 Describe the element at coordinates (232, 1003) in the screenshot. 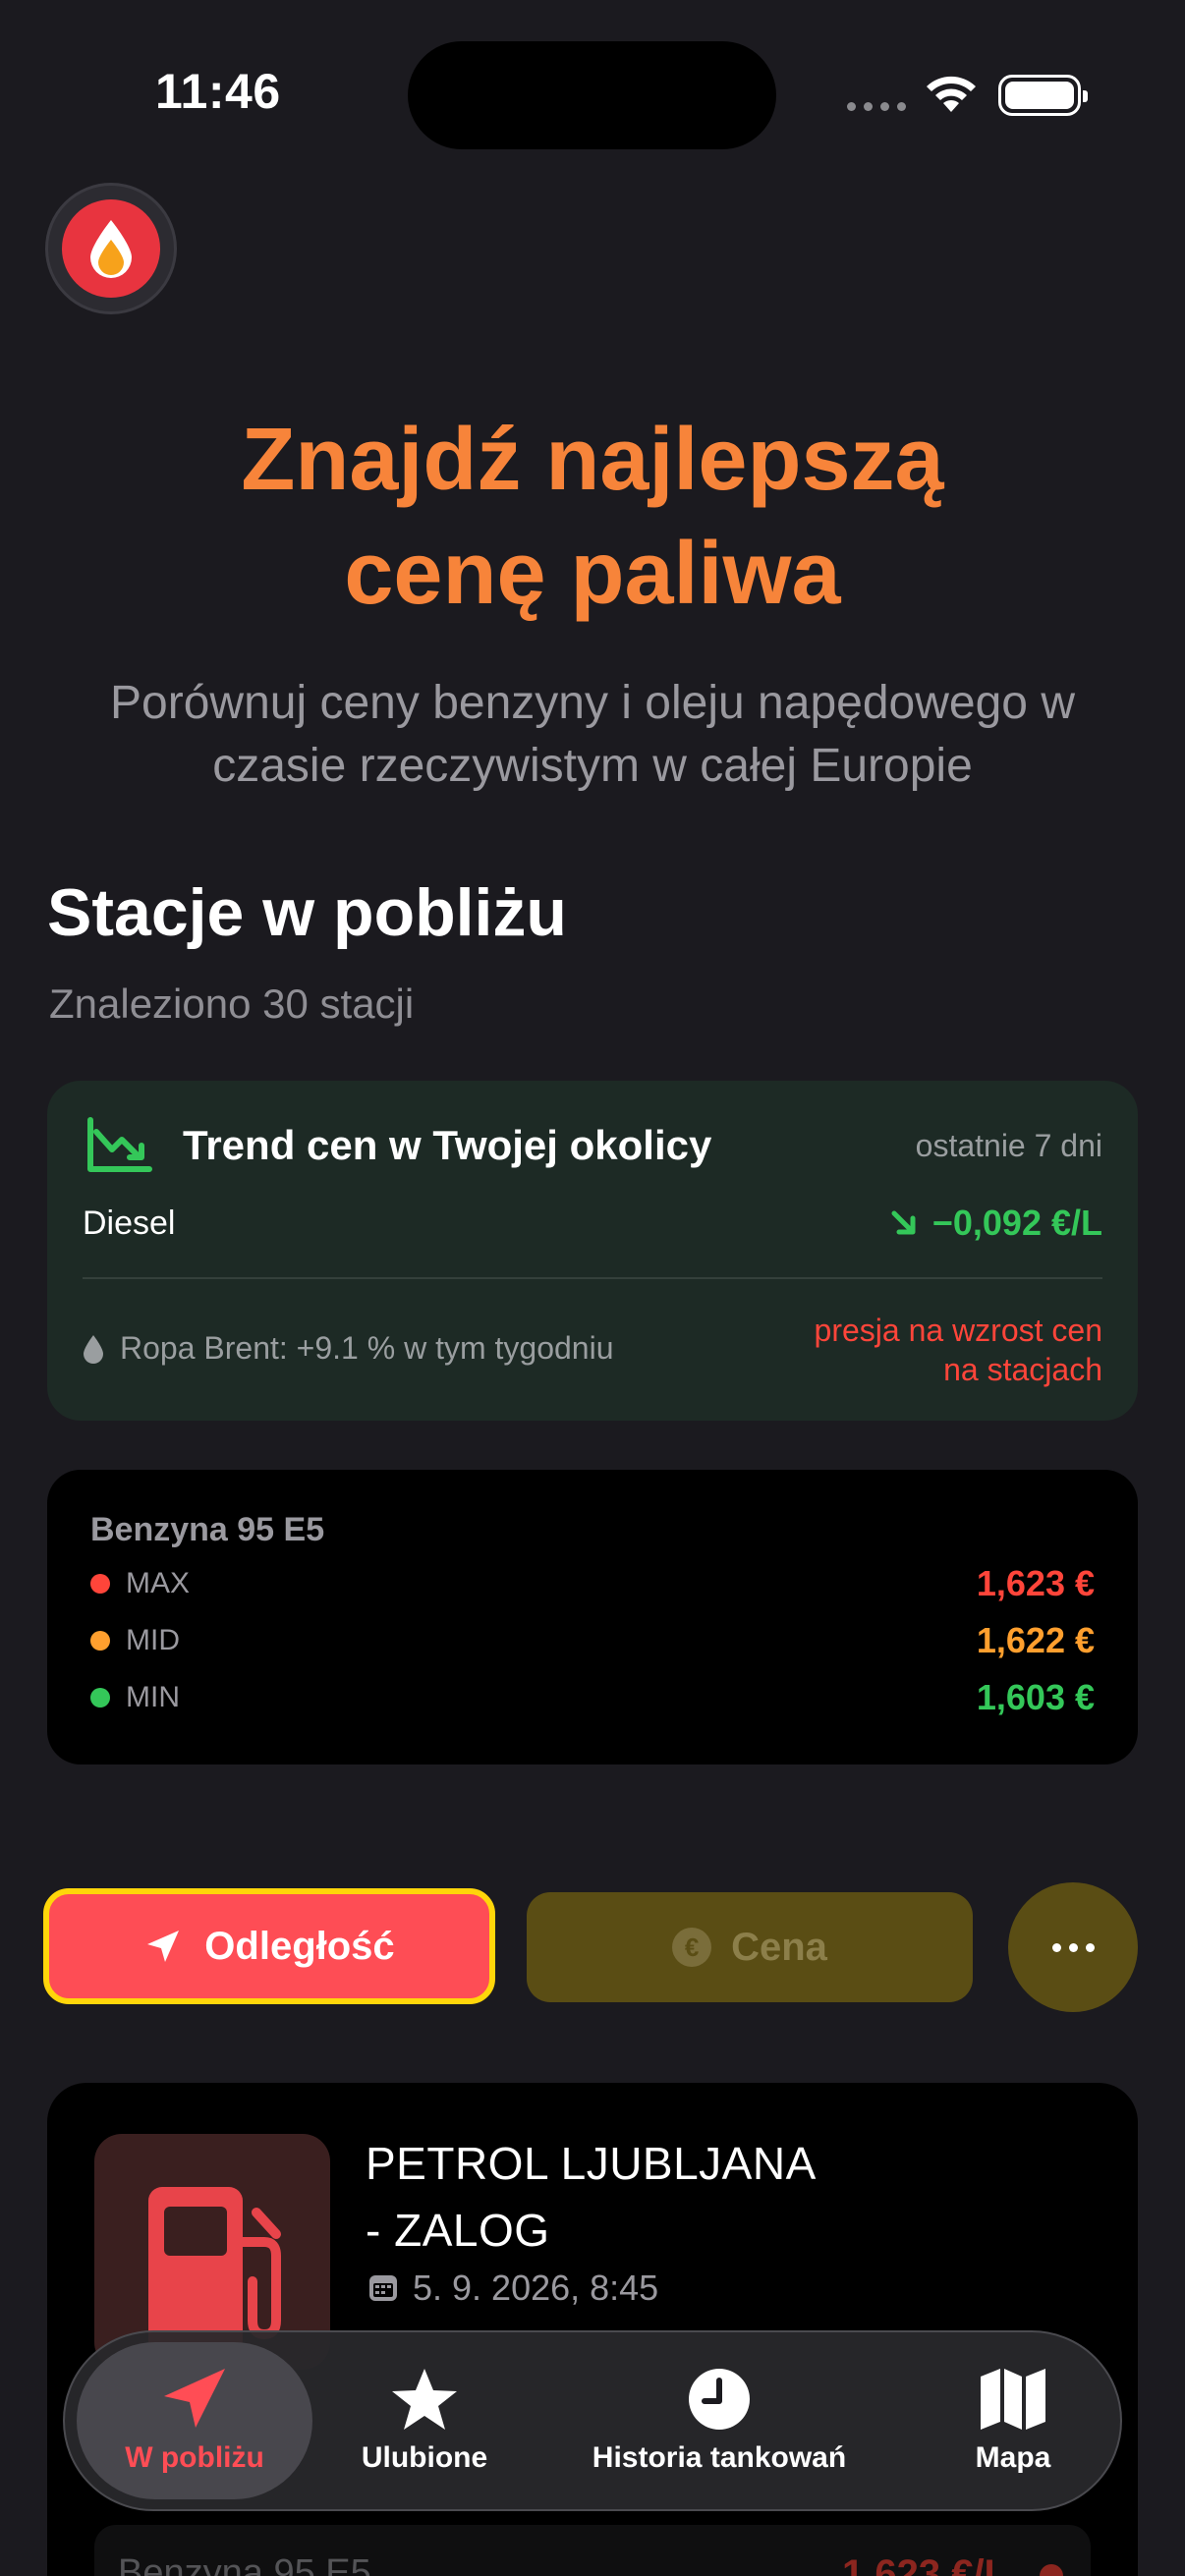

I see `station-count: Znaleziono 30 stacji` at that location.